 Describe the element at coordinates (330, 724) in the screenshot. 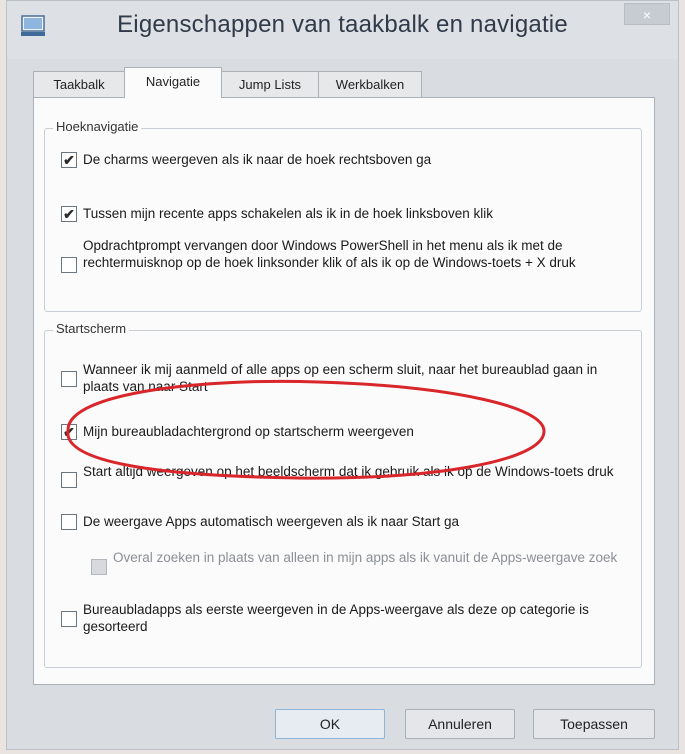

I see `ok-button: OK` at that location.